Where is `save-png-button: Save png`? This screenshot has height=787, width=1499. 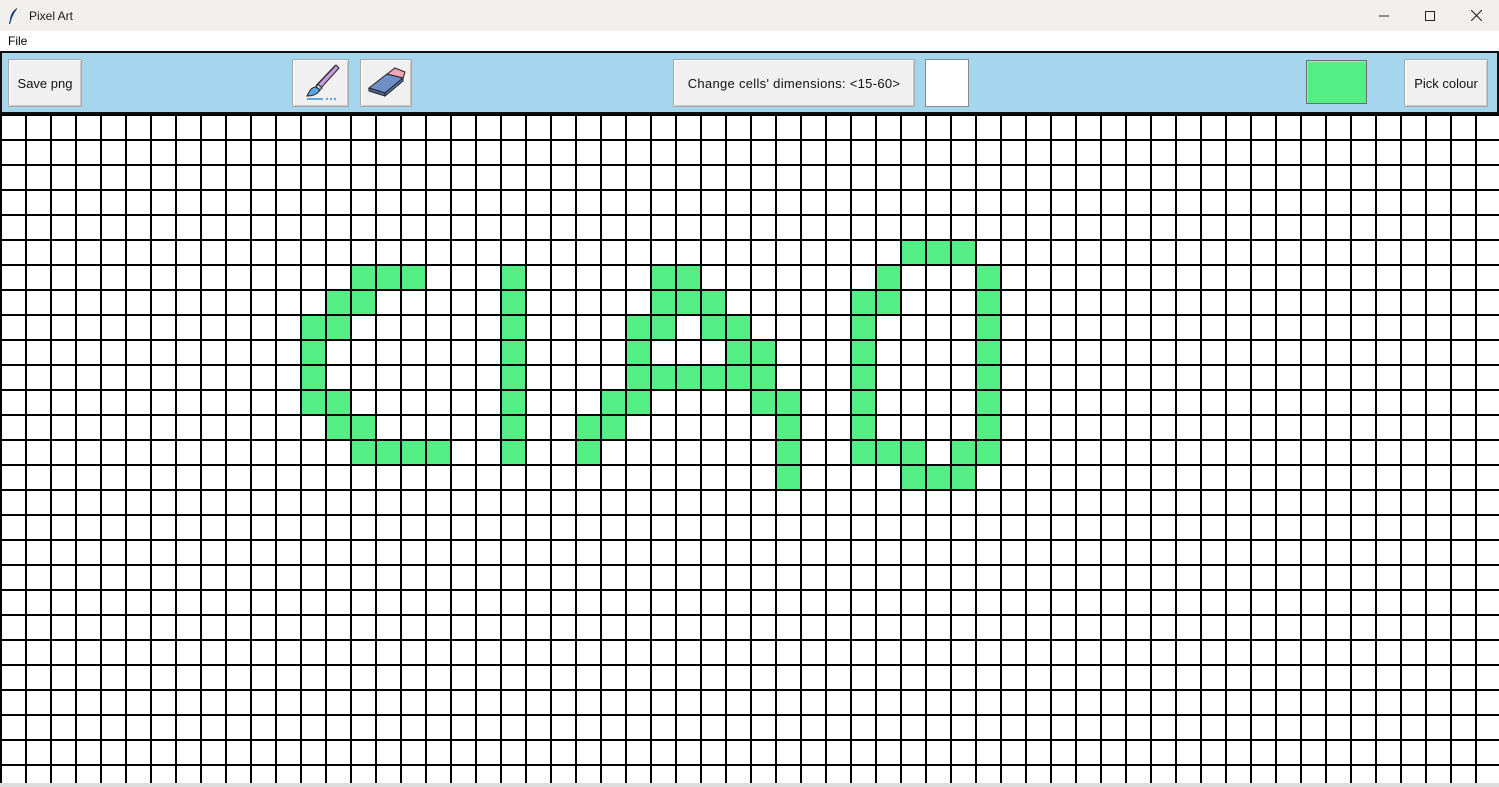 save-png-button: Save png is located at coordinates (45, 83).